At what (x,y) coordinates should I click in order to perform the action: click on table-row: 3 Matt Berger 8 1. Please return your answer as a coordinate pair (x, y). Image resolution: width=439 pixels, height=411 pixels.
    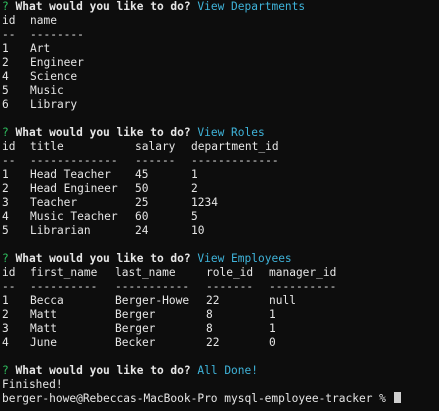
    Looking at the image, I should click on (220, 329).